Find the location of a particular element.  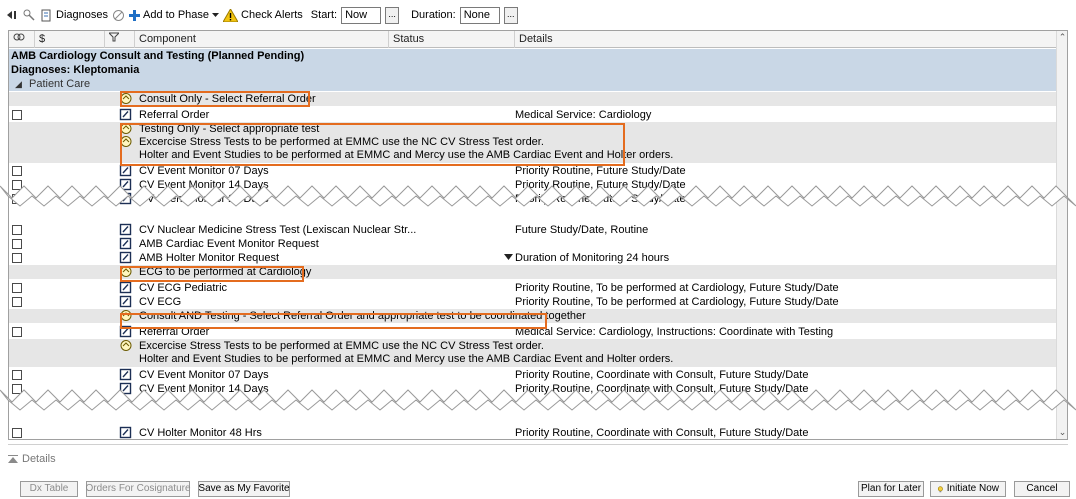

link-column-header is located at coordinates (22, 39).